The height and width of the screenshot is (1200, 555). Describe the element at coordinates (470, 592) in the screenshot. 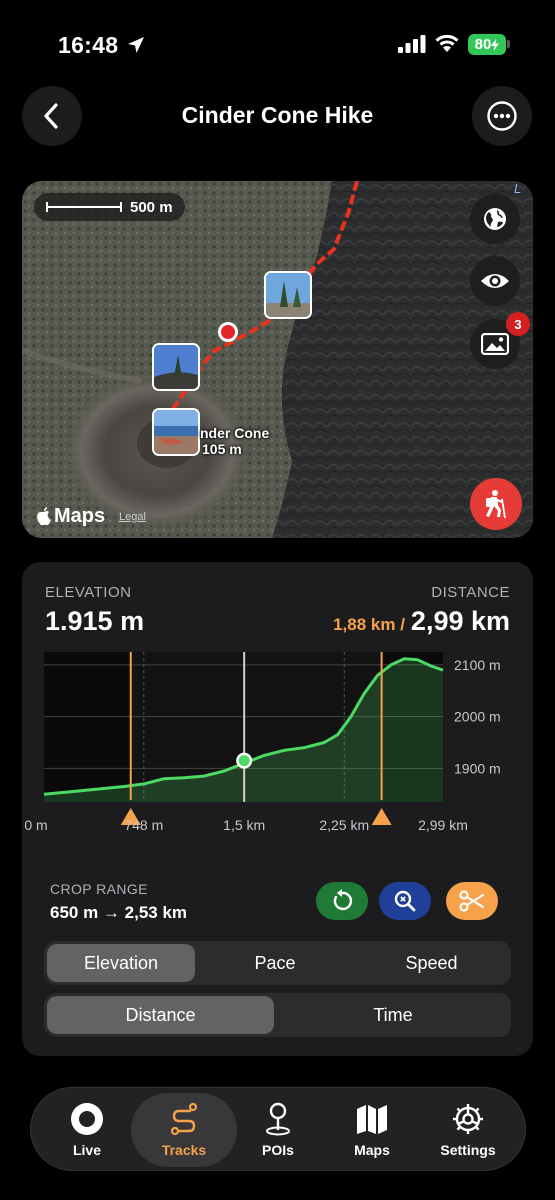

I see `distance-label: DISTANCE` at that location.